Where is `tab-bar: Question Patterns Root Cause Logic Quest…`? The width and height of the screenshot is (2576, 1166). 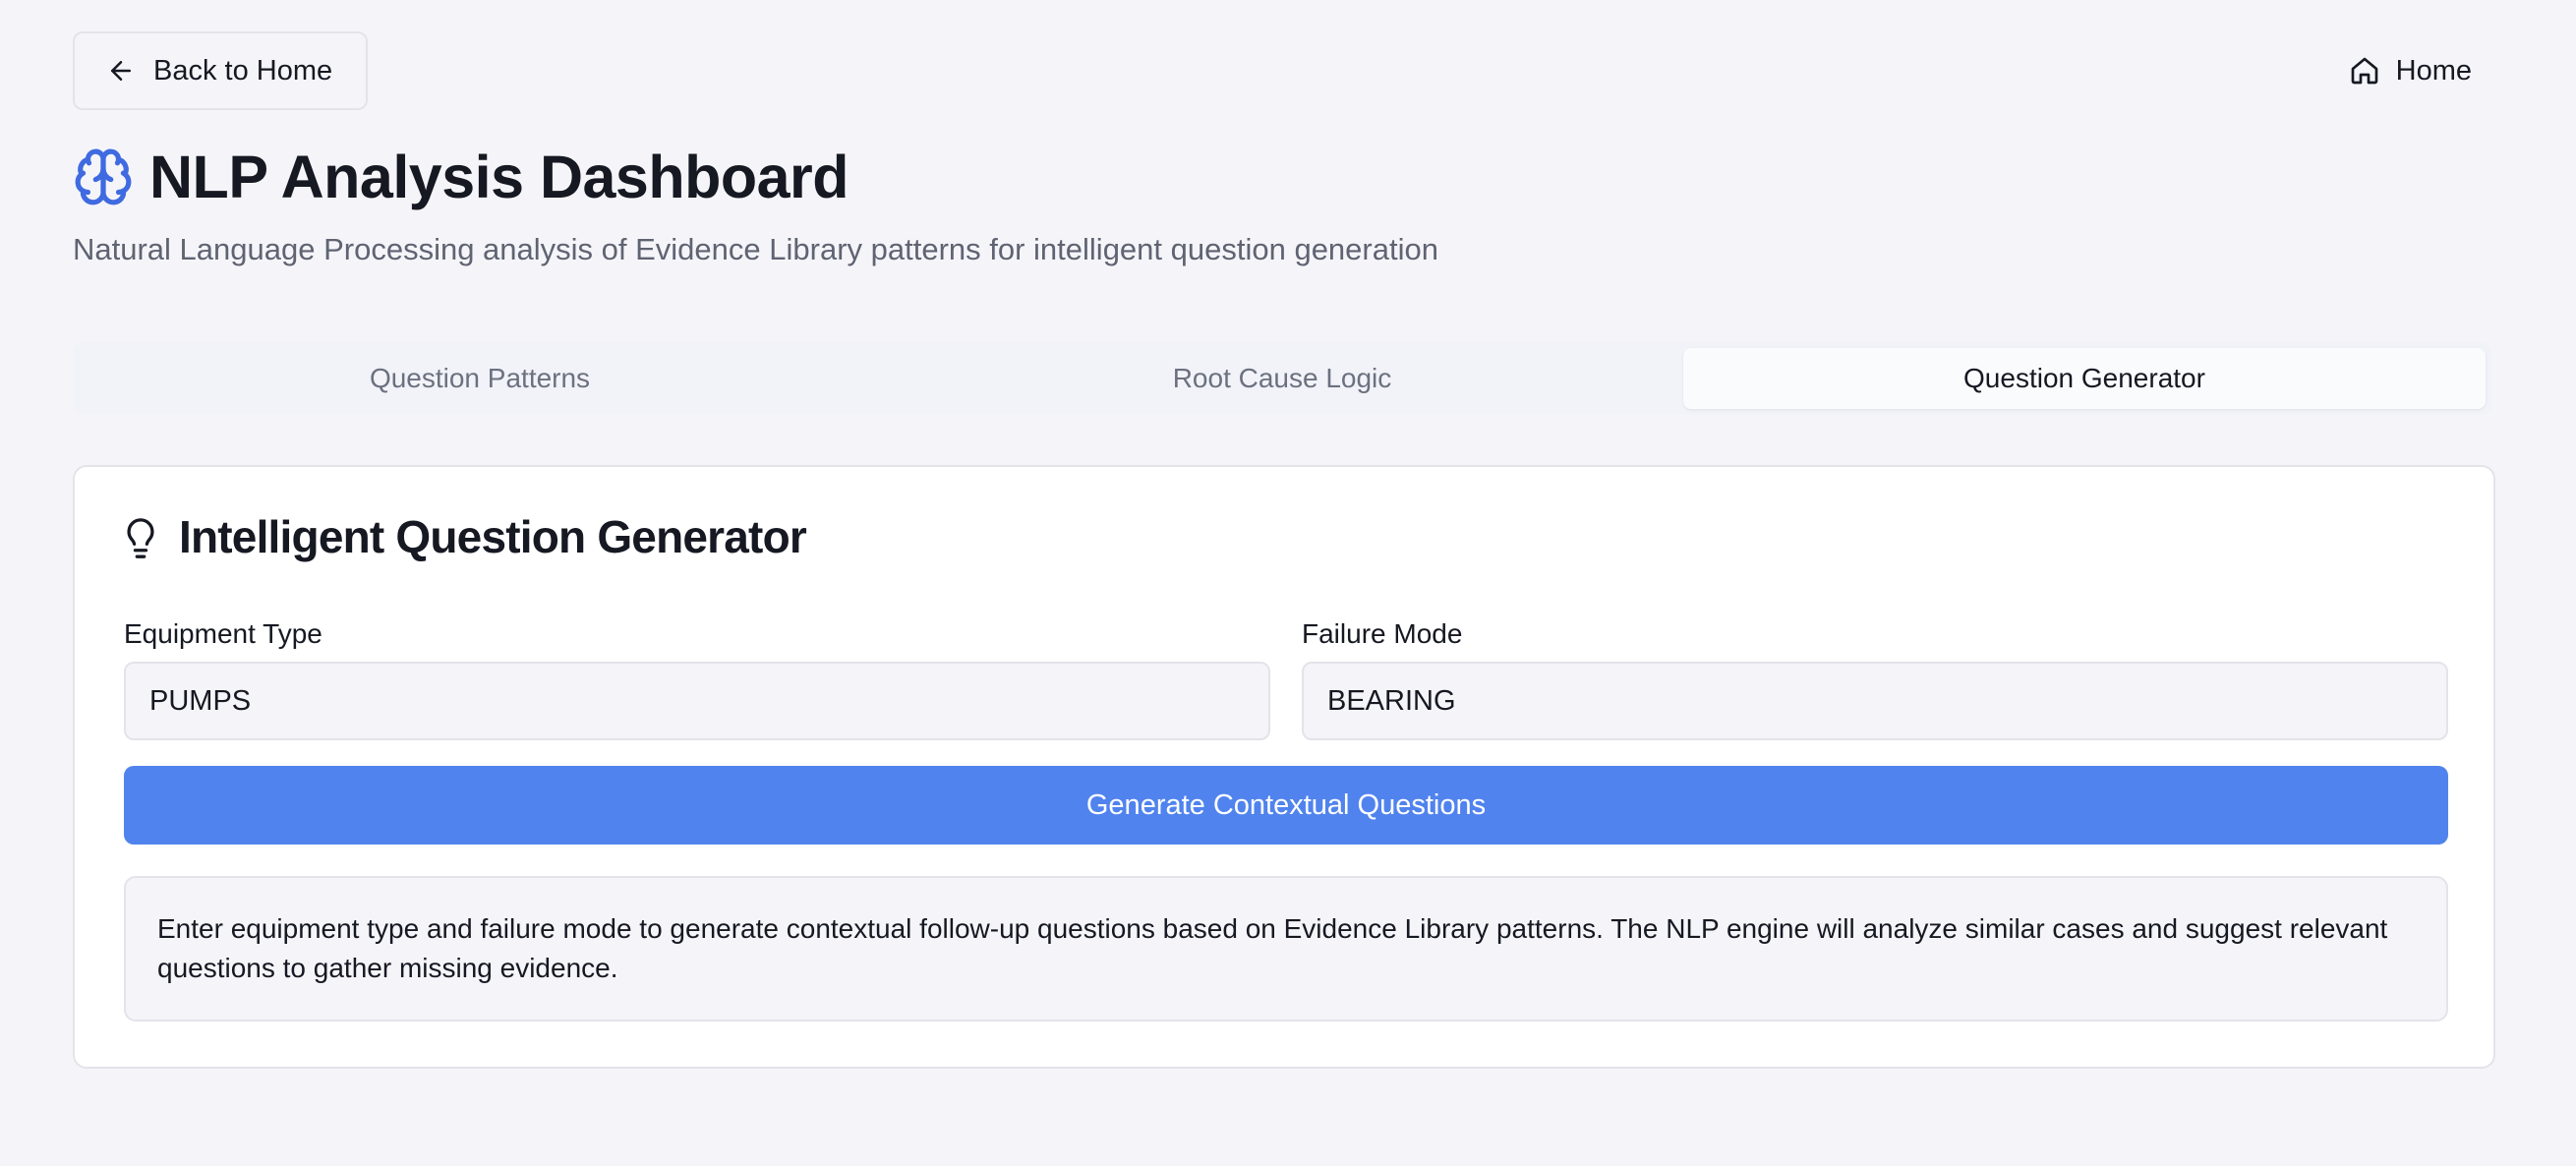 tab-bar: Question Patterns Root Cause Logic Quest… is located at coordinates (1282, 379).